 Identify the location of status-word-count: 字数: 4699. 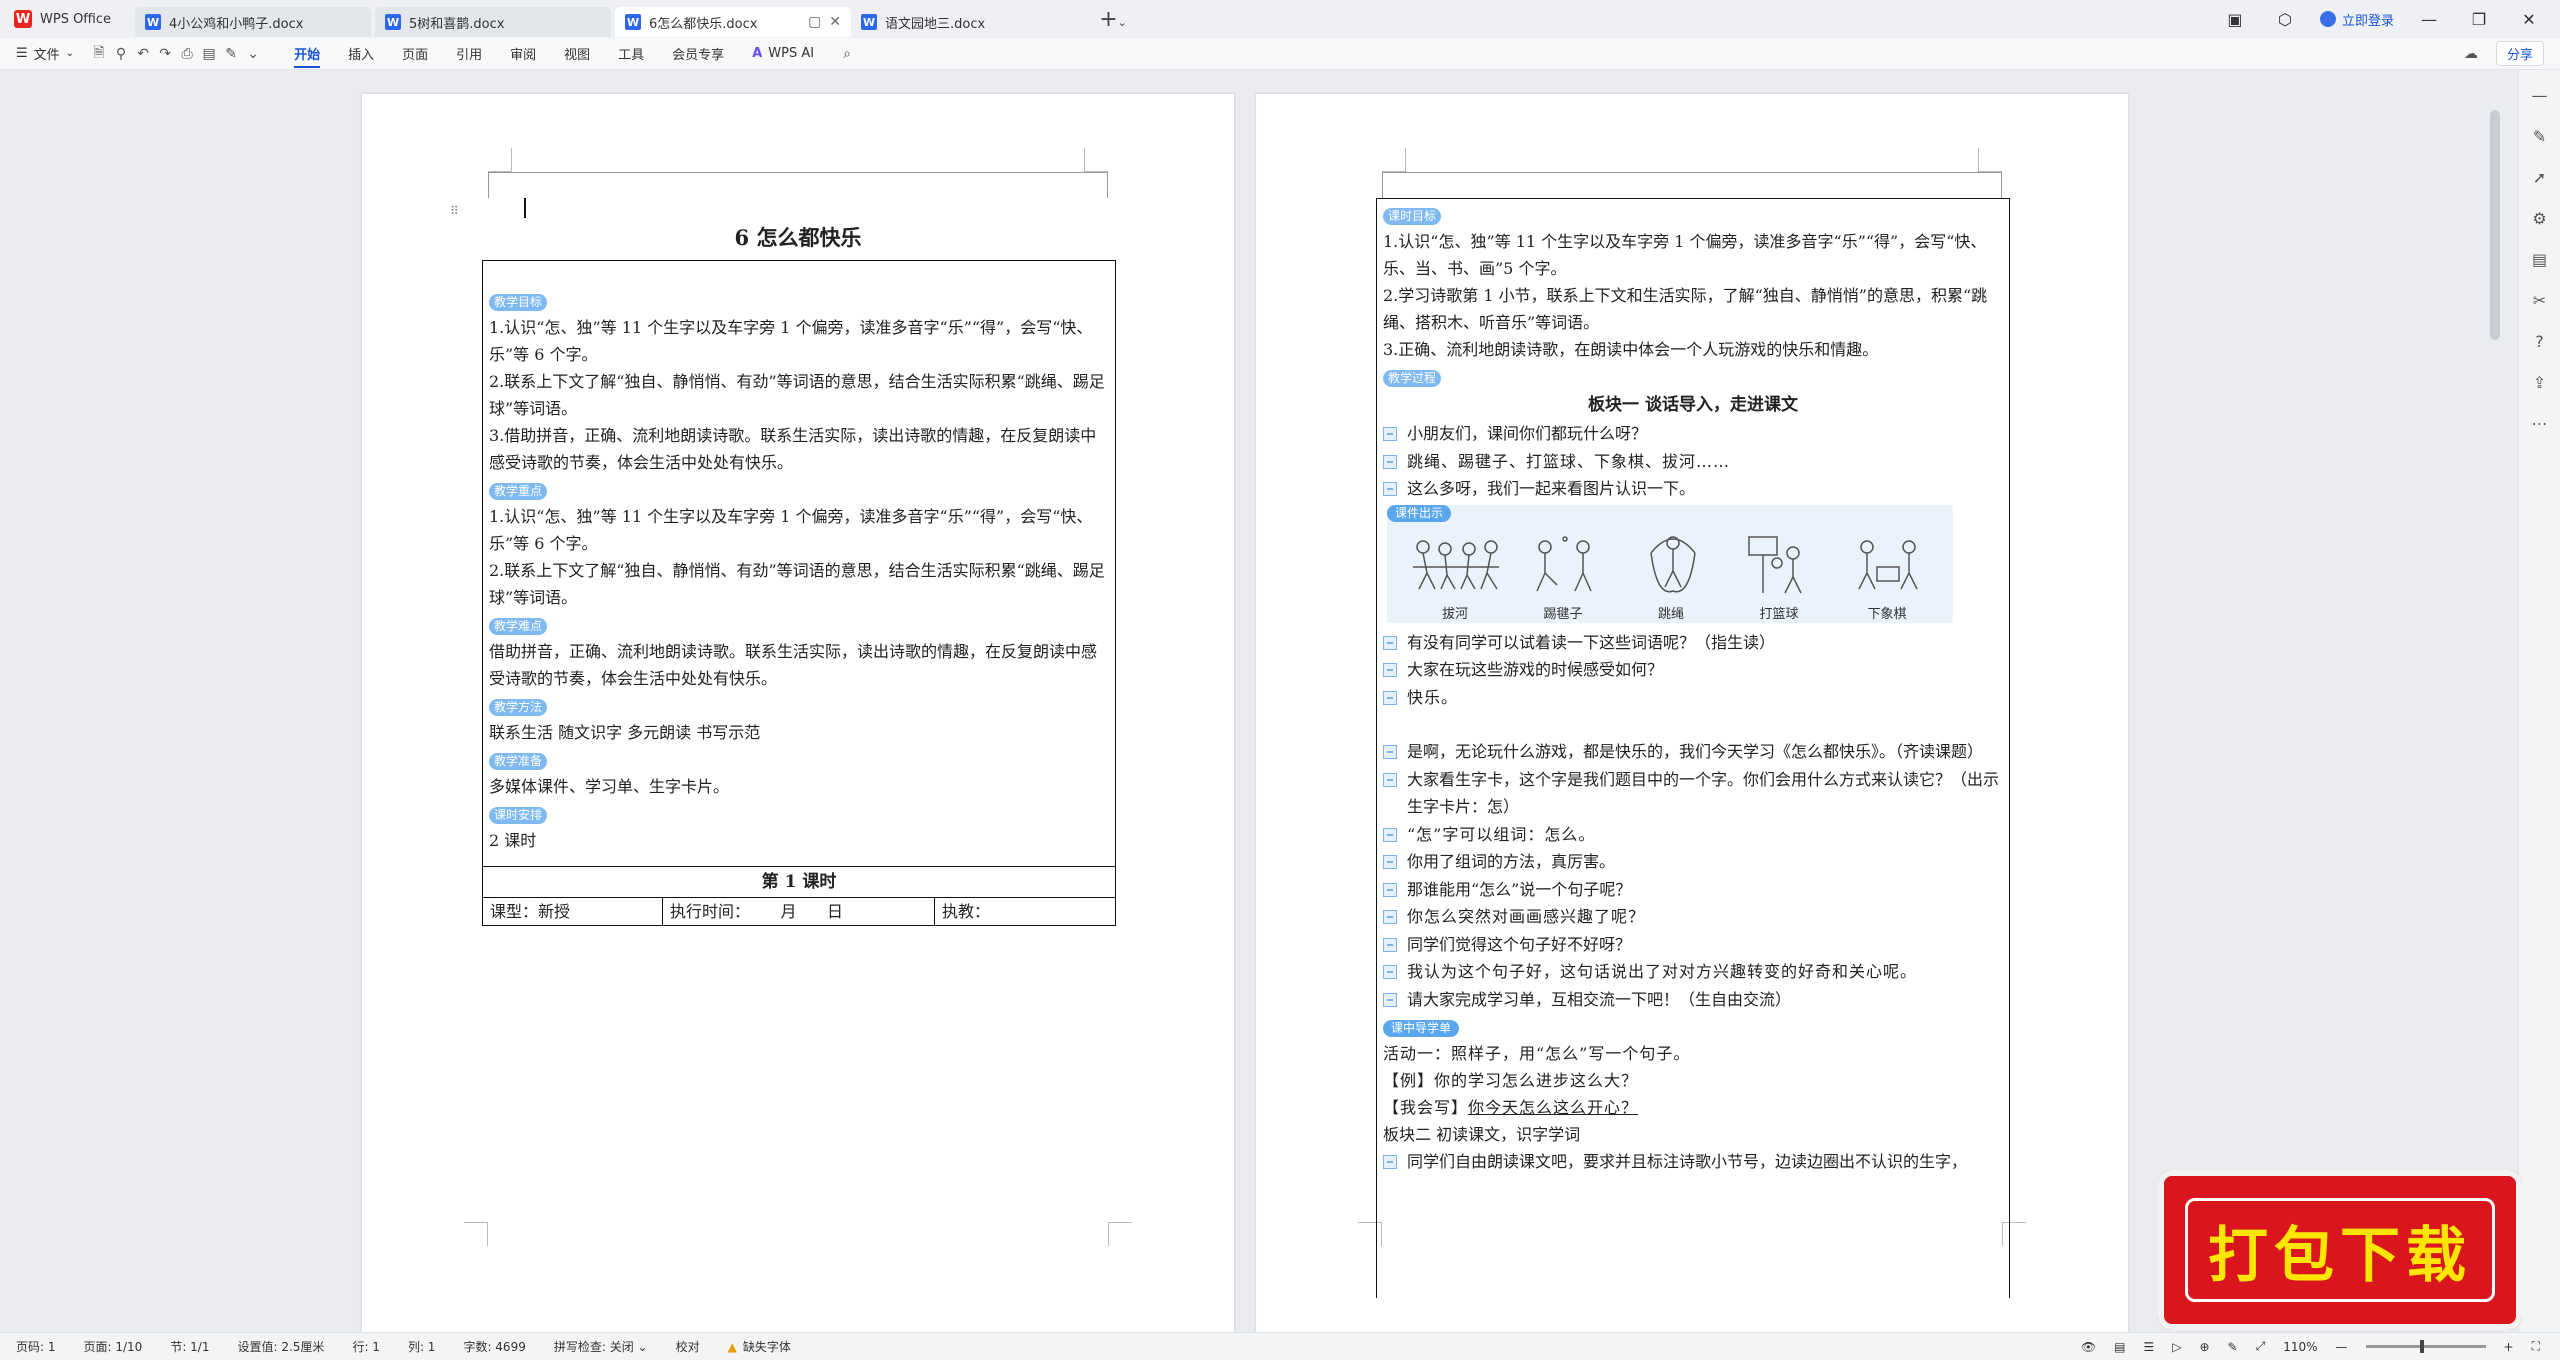
(494, 1346).